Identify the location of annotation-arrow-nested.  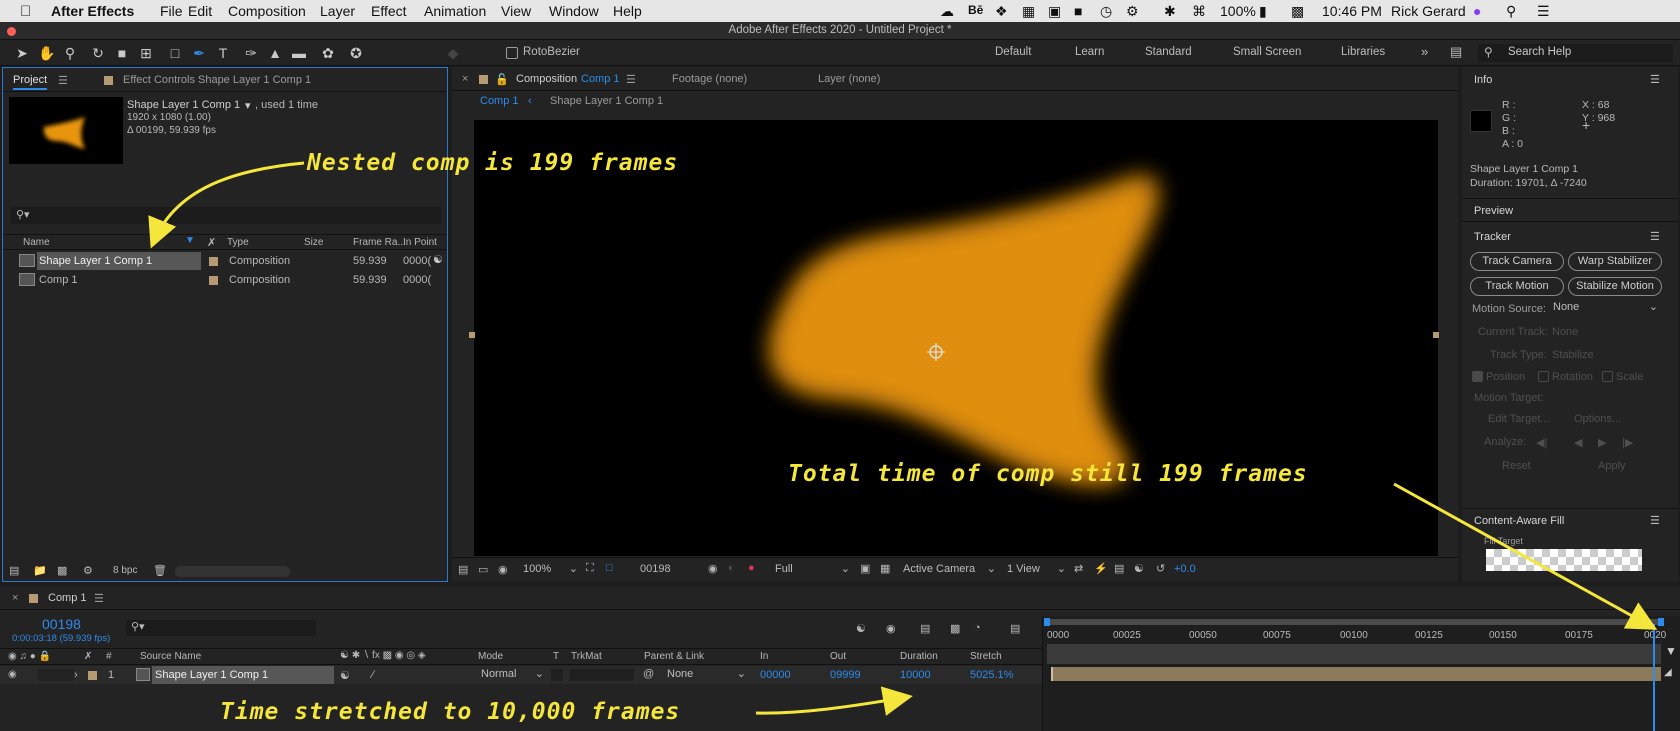
(226, 205).